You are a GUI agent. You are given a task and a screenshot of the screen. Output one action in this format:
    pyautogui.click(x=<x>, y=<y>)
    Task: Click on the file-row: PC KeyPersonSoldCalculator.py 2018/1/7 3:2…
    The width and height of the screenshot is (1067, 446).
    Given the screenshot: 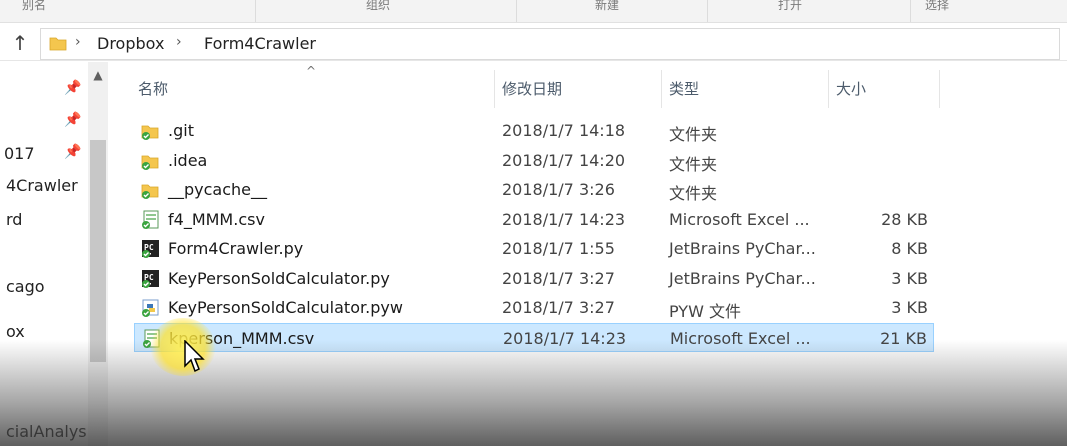 What is the action you would take?
    pyautogui.click(x=534, y=278)
    